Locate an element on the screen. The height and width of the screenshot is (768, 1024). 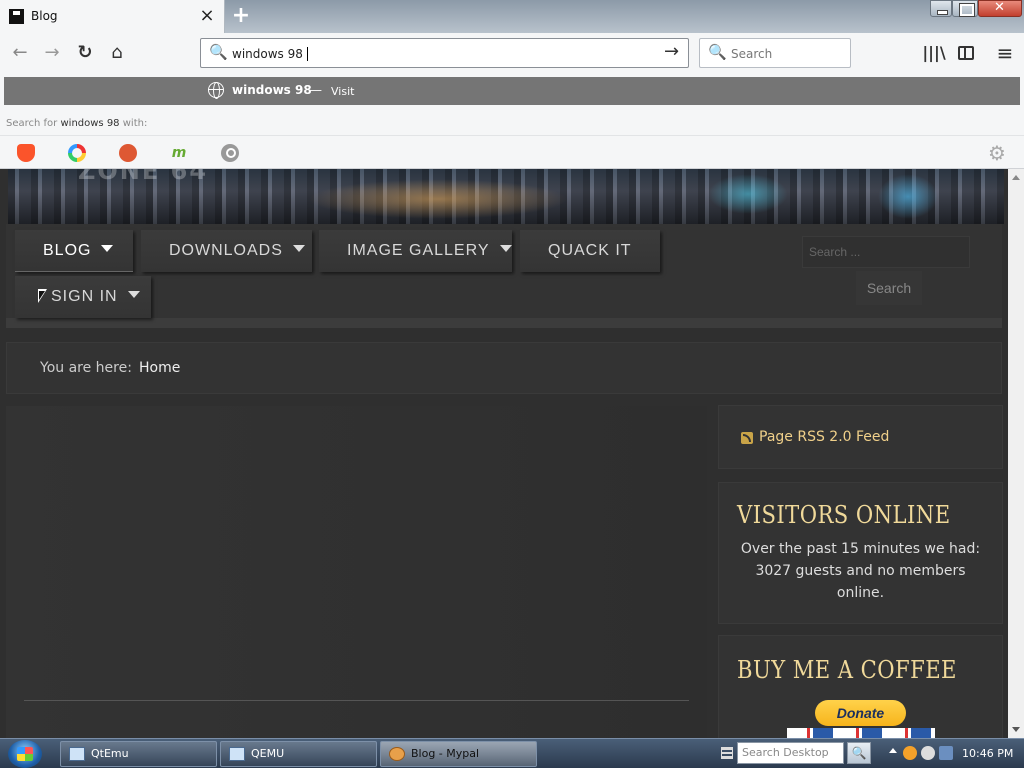
sidebar-toggle-icon is located at coordinates (966, 53).